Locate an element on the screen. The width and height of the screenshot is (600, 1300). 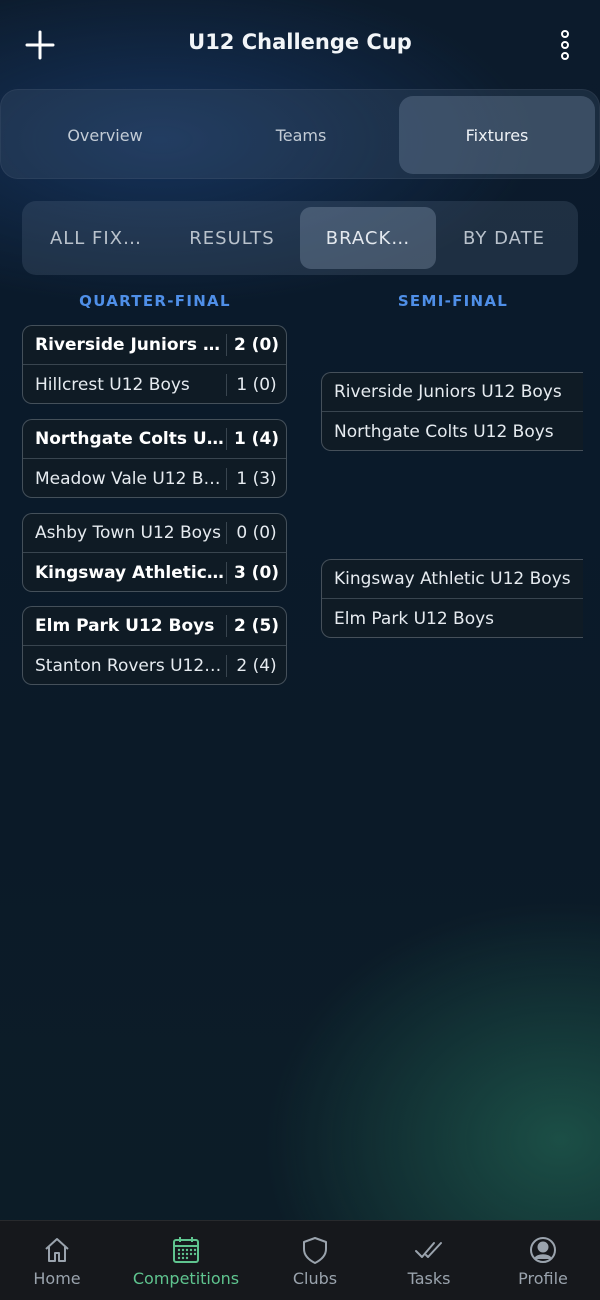
user-circle-icon is located at coordinates (543, 1250).